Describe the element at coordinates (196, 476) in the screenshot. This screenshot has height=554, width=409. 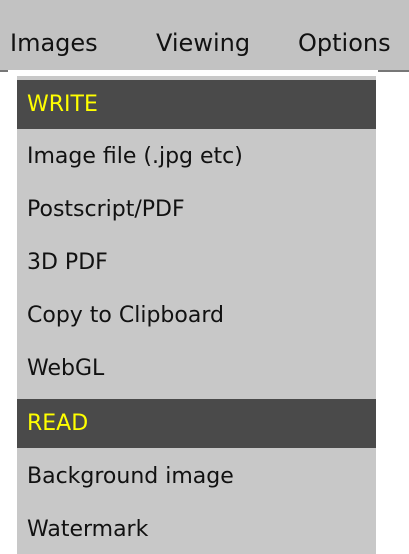
I see `menu-item-background-image: Background image` at that location.